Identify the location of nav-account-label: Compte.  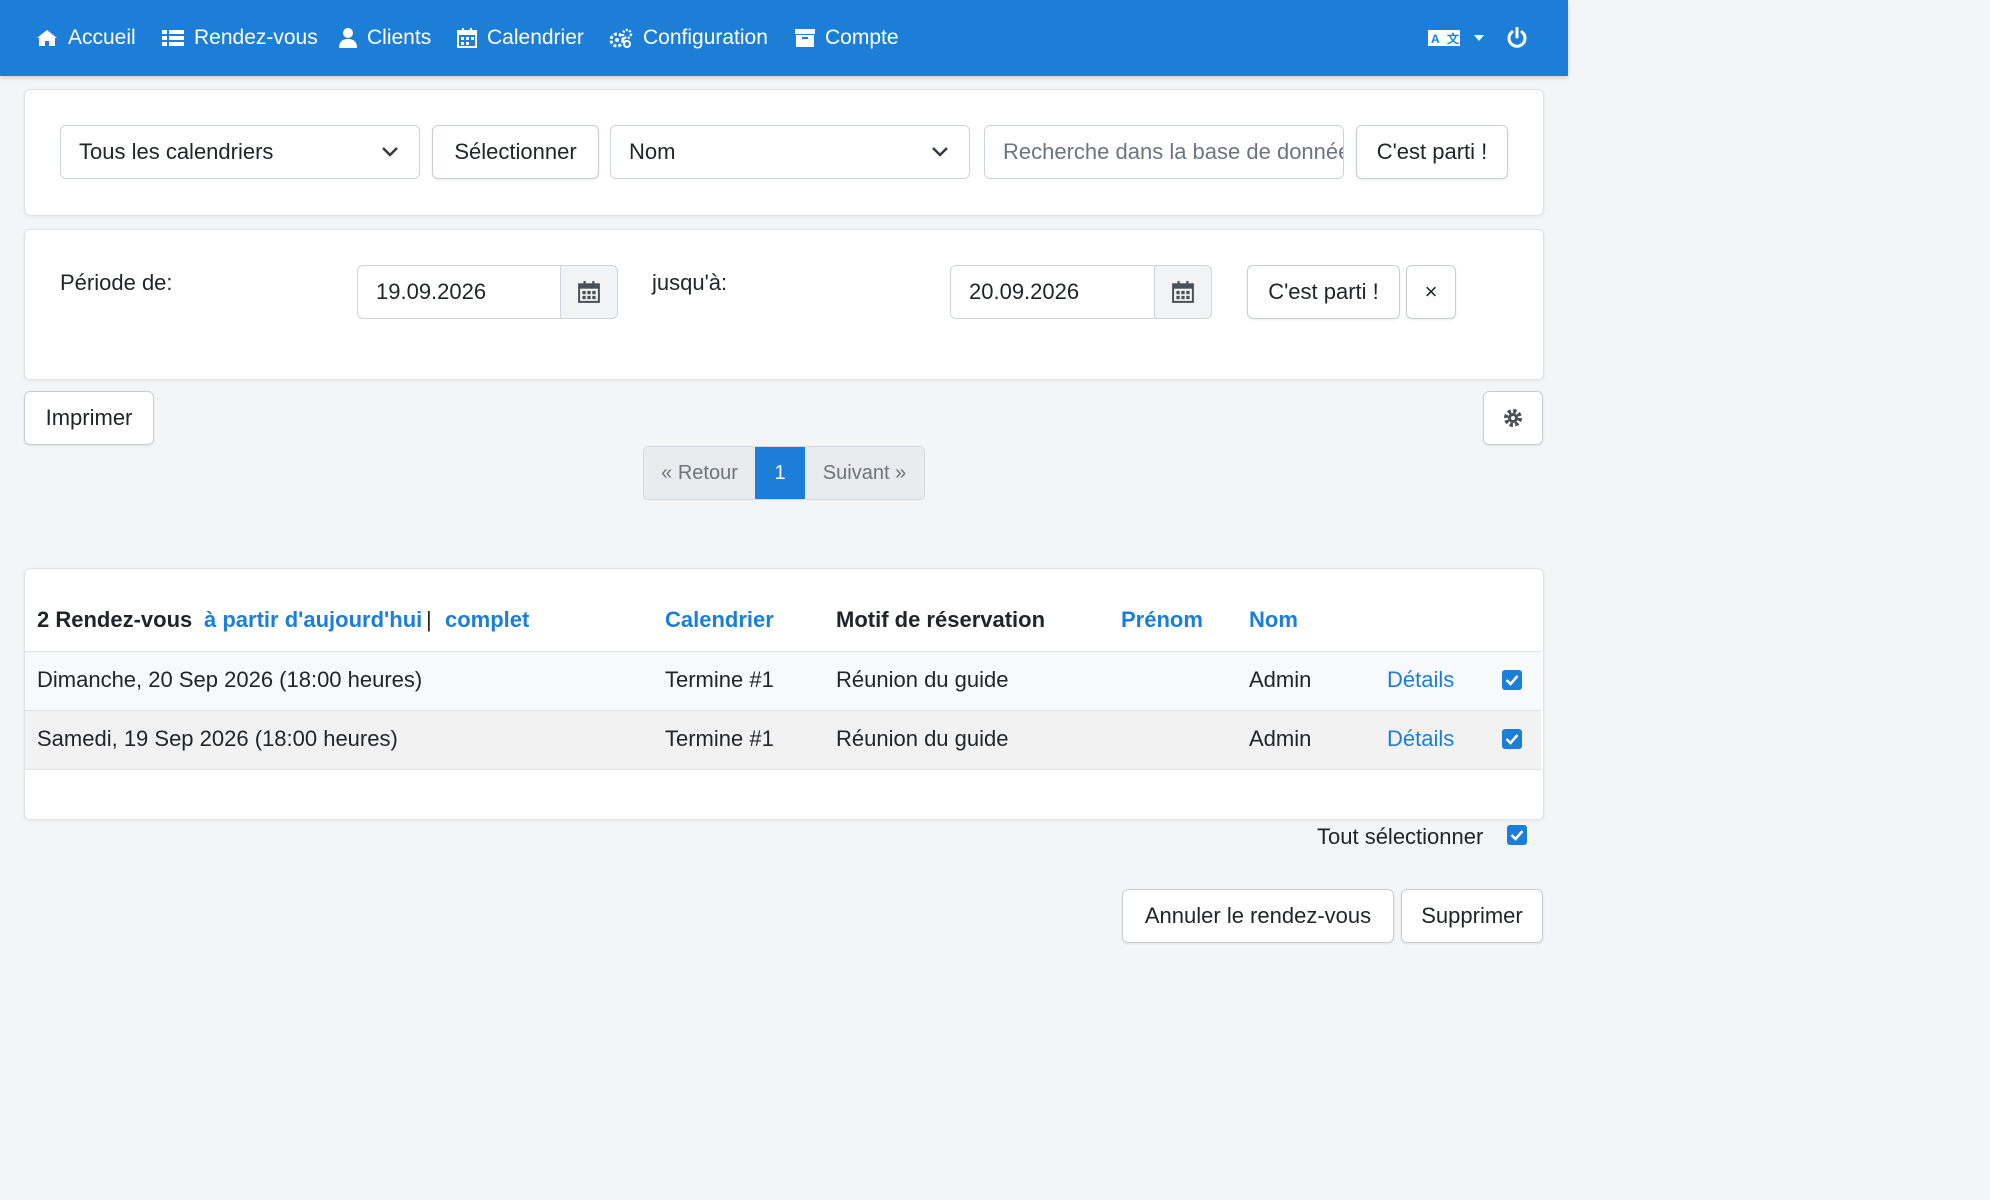
(862, 37).